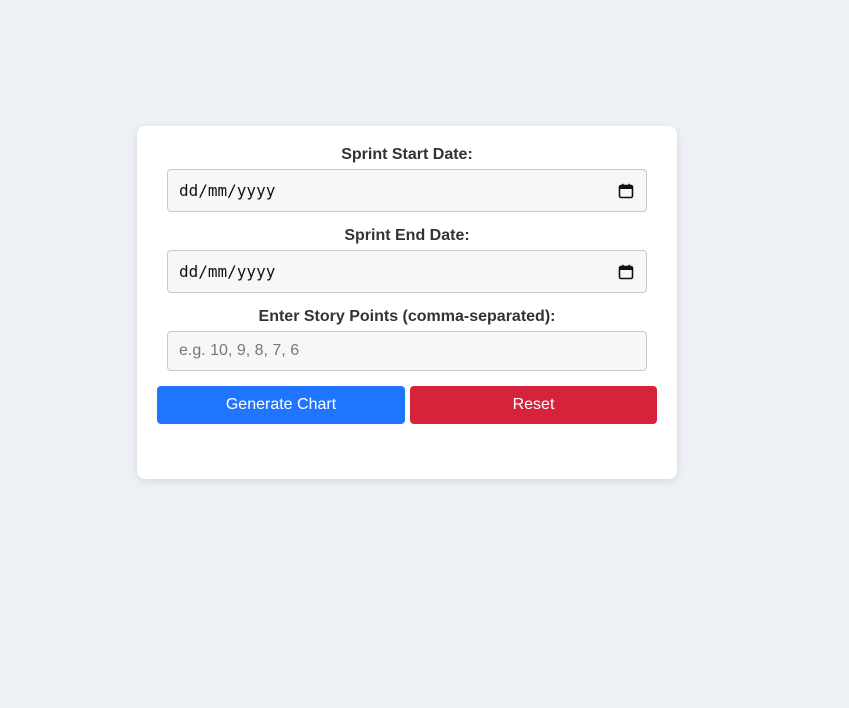 The height and width of the screenshot is (708, 849). I want to click on reset-button: Reset, so click(533, 405).